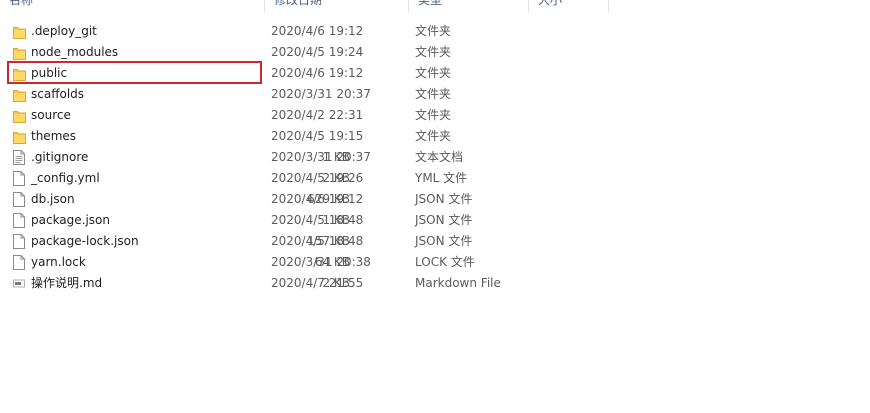  What do you see at coordinates (85, 241) in the screenshot?
I see `file-name: package-lock.json` at bounding box center [85, 241].